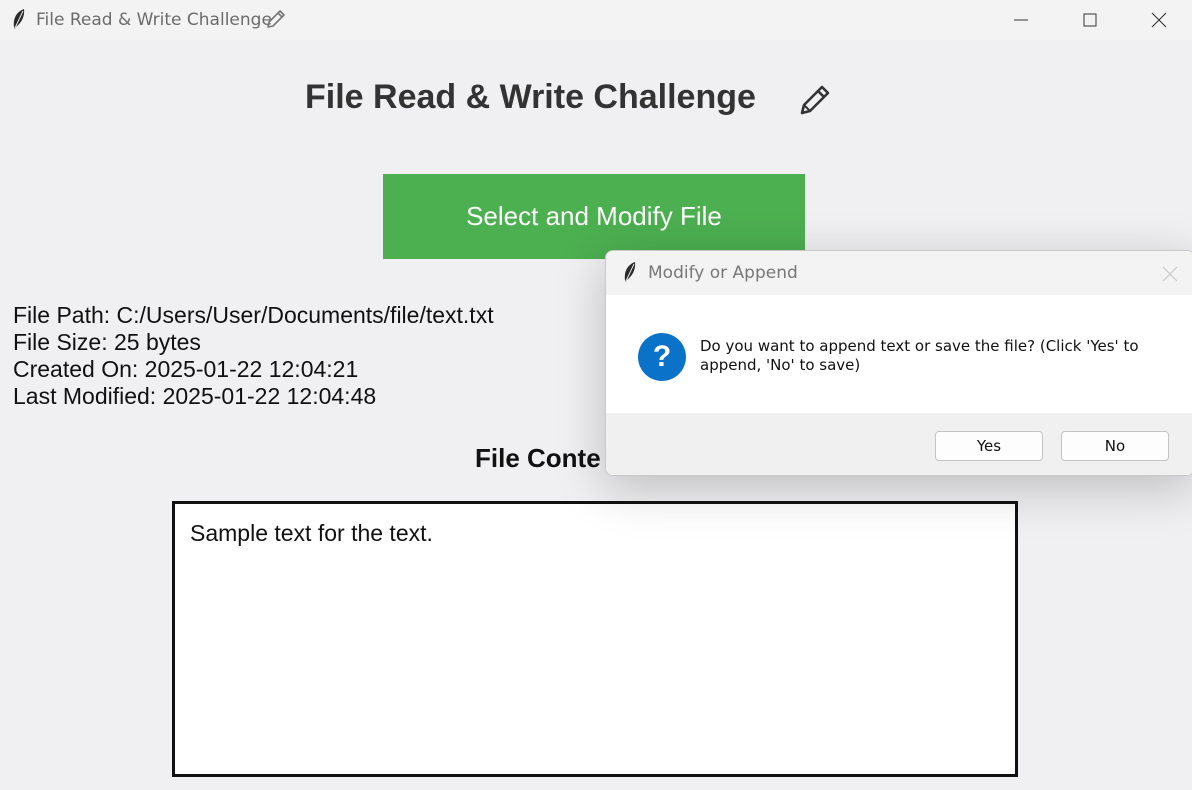 The image size is (1192, 790). Describe the element at coordinates (1115, 446) in the screenshot. I see `no-button: No` at that location.